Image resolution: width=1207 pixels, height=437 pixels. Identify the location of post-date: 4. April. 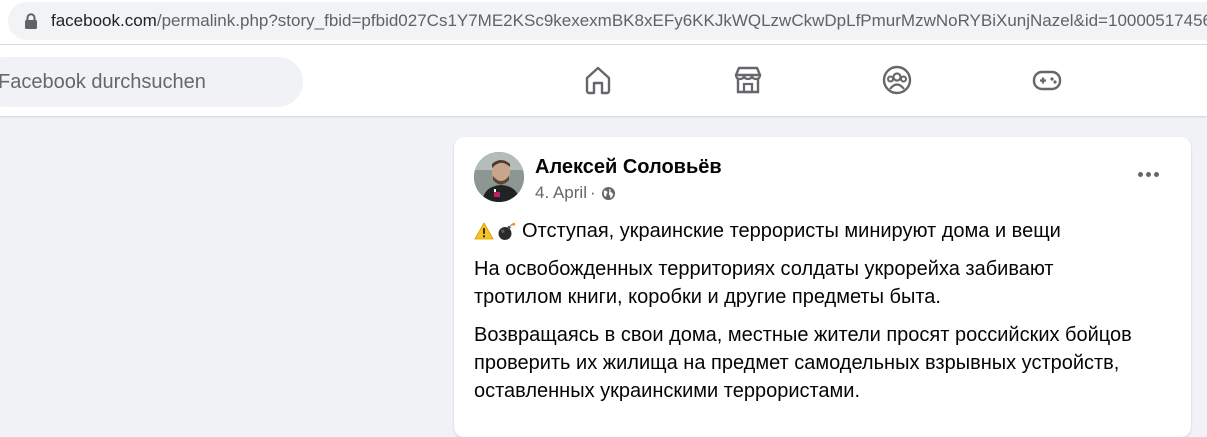
(561, 193).